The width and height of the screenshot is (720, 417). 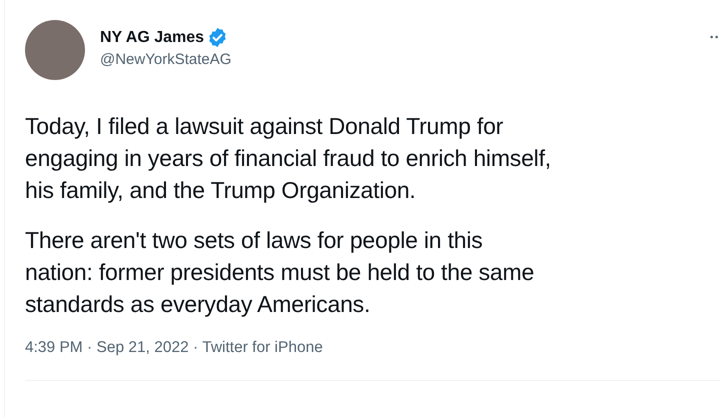 I want to click on author-handle: @NewYorkStateAG, so click(x=166, y=60).